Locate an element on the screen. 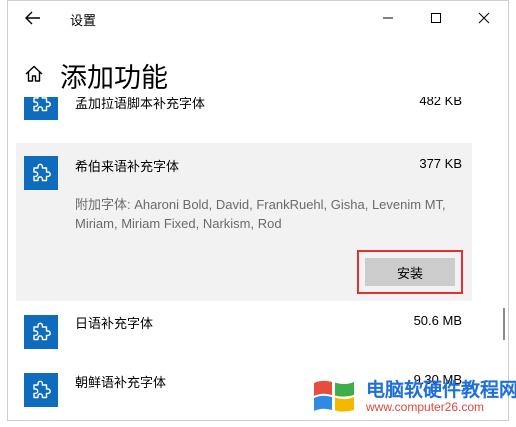 The image size is (516, 427). maximize-icon is located at coordinates (436, 18).